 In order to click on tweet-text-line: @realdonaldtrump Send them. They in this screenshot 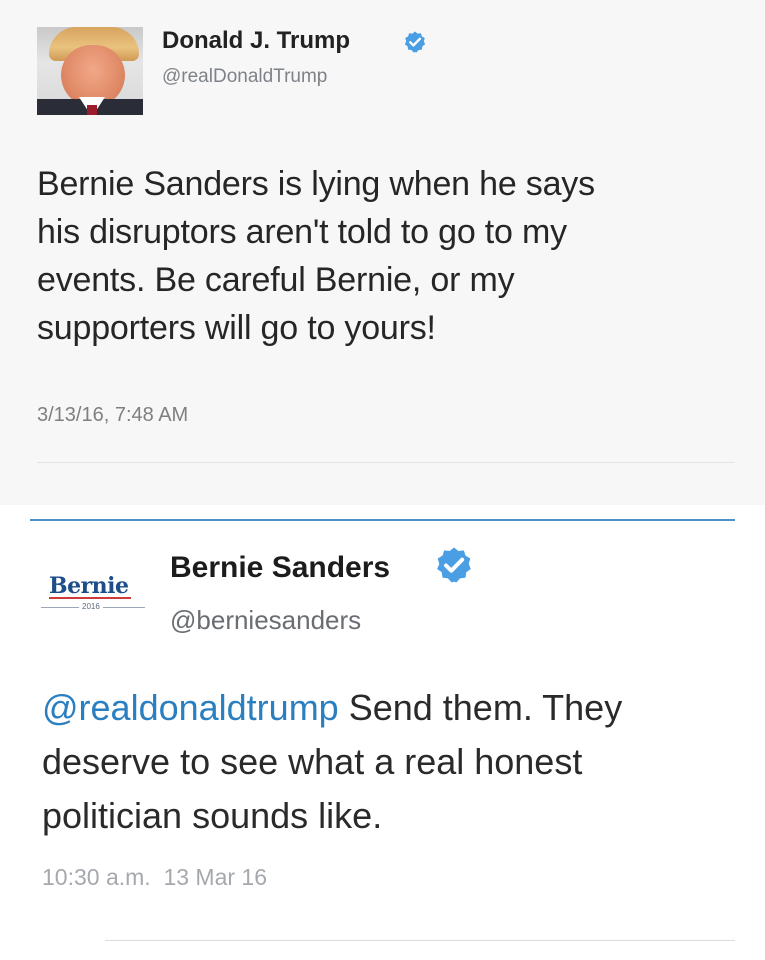, I will do `click(387, 708)`.